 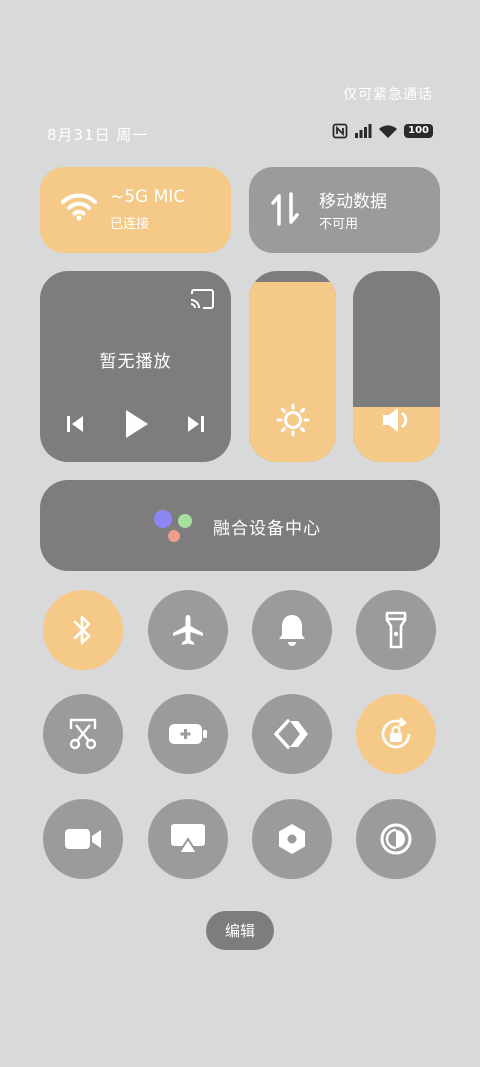 What do you see at coordinates (135, 362) in the screenshot?
I see `media-status-text: 暂无播放` at bounding box center [135, 362].